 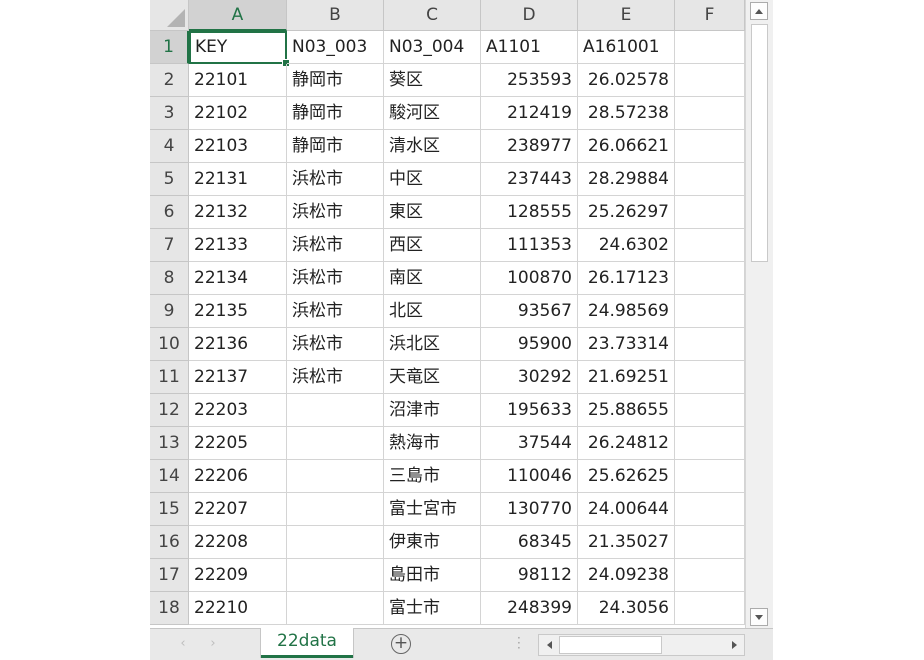 What do you see at coordinates (432, 476) in the screenshot?
I see `cell-c14: 三島市` at bounding box center [432, 476].